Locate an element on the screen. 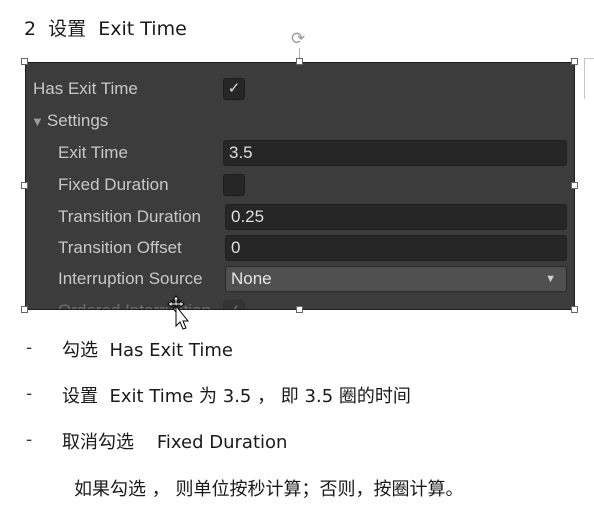 This screenshot has height=518, width=594. interruption-source-dropdown: None ▼ is located at coordinates (396, 279).